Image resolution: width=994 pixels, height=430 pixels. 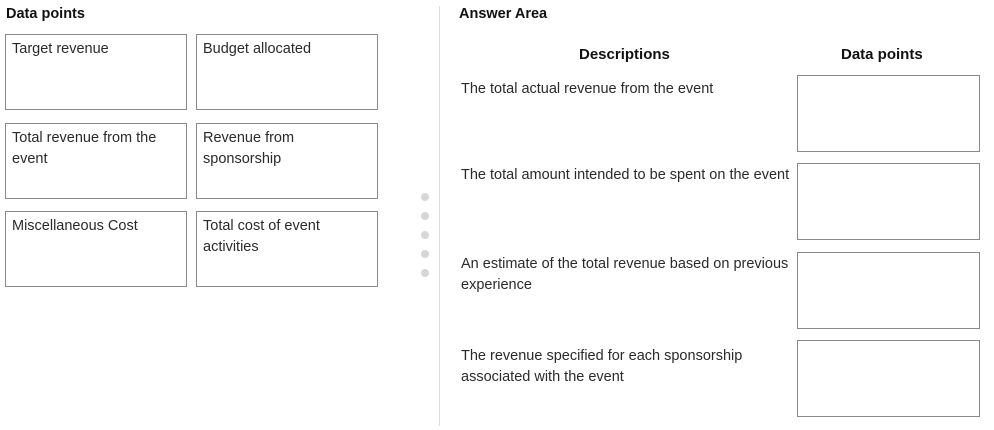 I want to click on drag-handle-dots-icon, so click(x=426, y=240).